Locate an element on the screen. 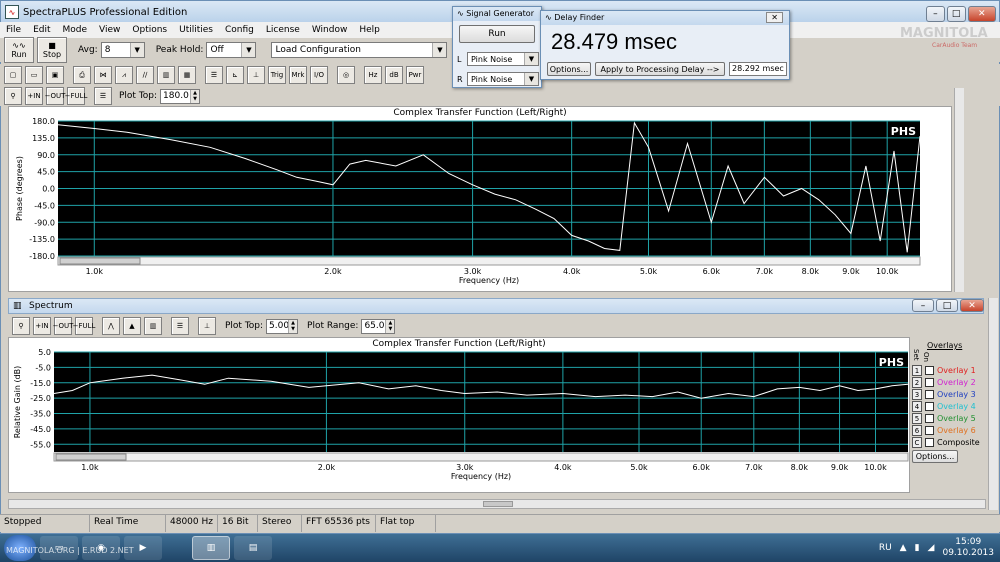 The width and height of the screenshot is (1000, 562). main-vertical-scrollbar is located at coordinates (993, 404).